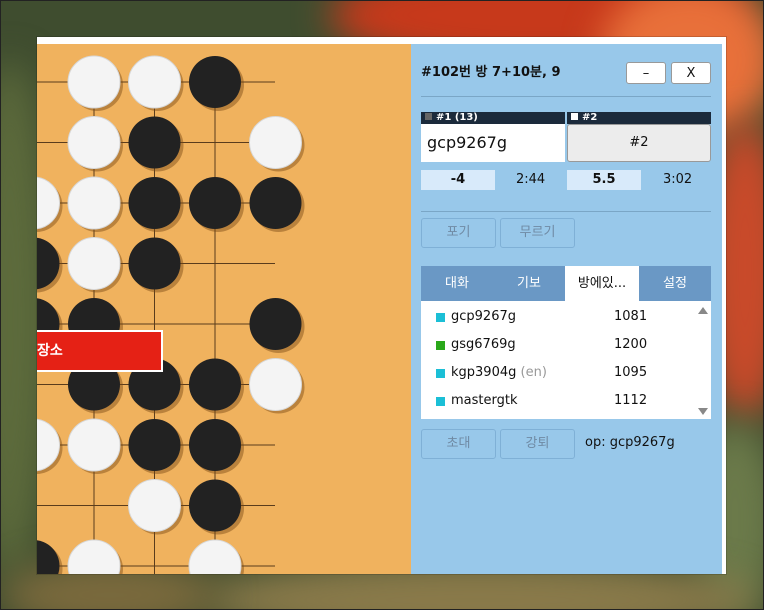  What do you see at coordinates (483, 316) in the screenshot?
I see `user-name: gcp9267g` at bounding box center [483, 316].